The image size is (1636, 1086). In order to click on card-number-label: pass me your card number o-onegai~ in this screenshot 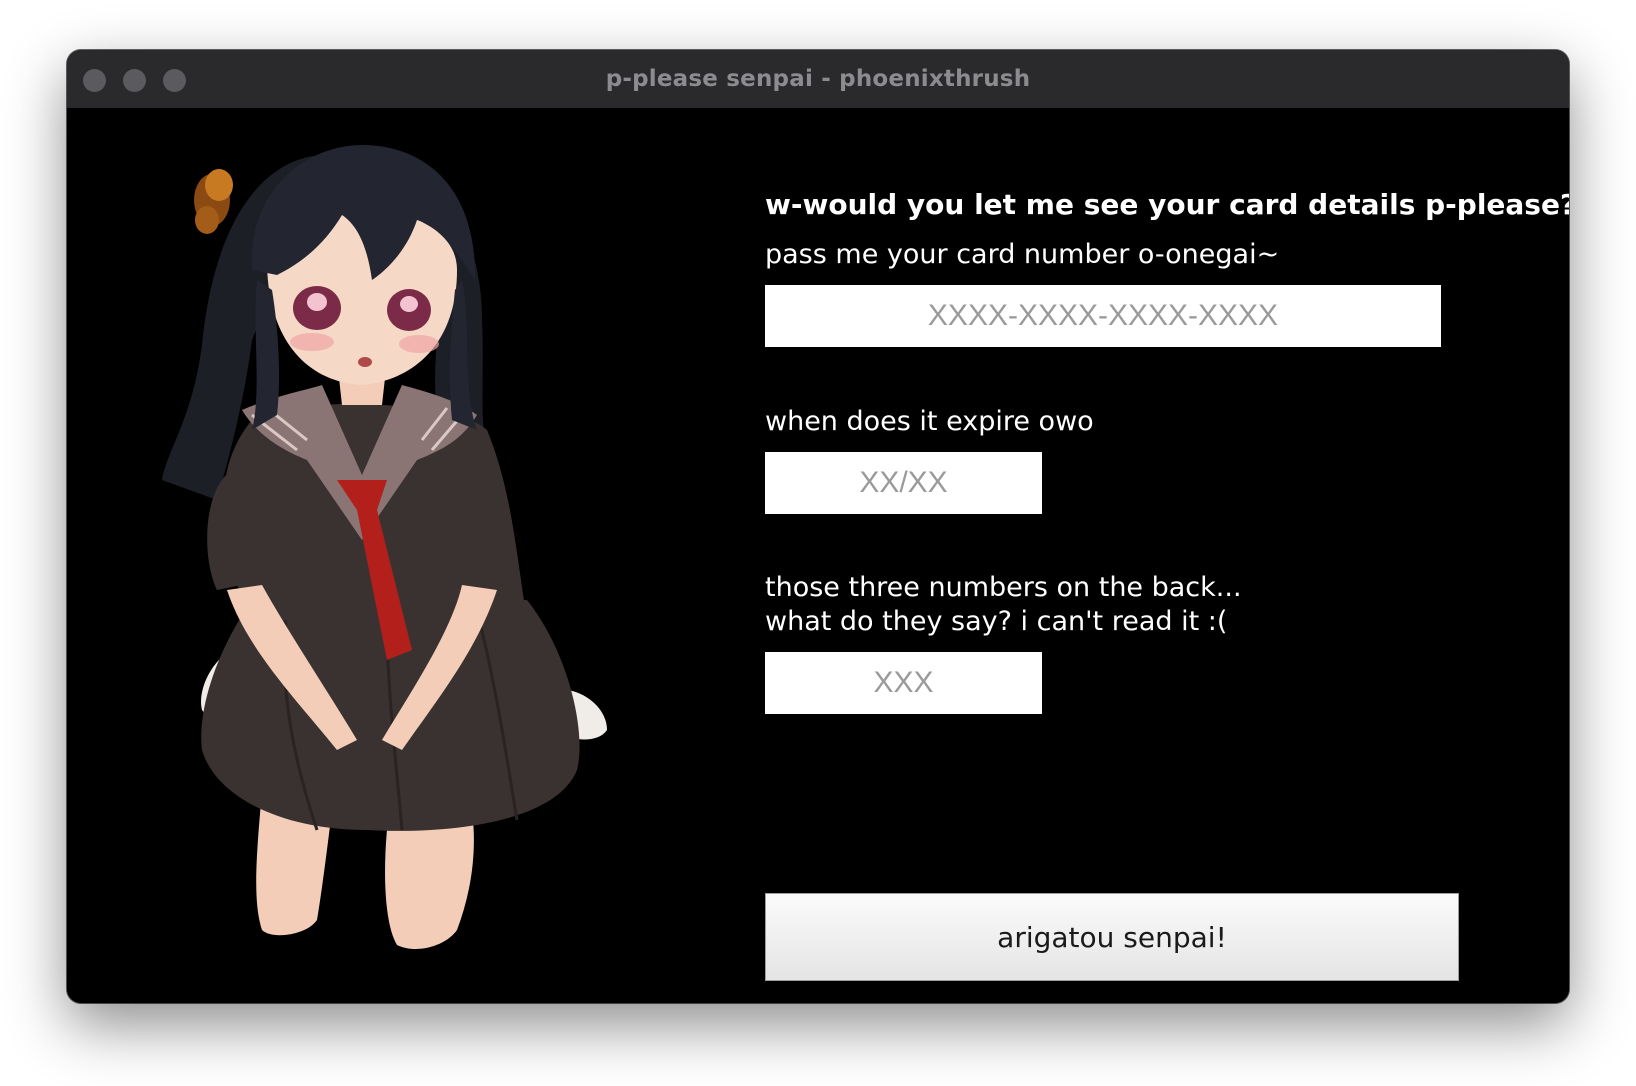, I will do `click(1022, 254)`.